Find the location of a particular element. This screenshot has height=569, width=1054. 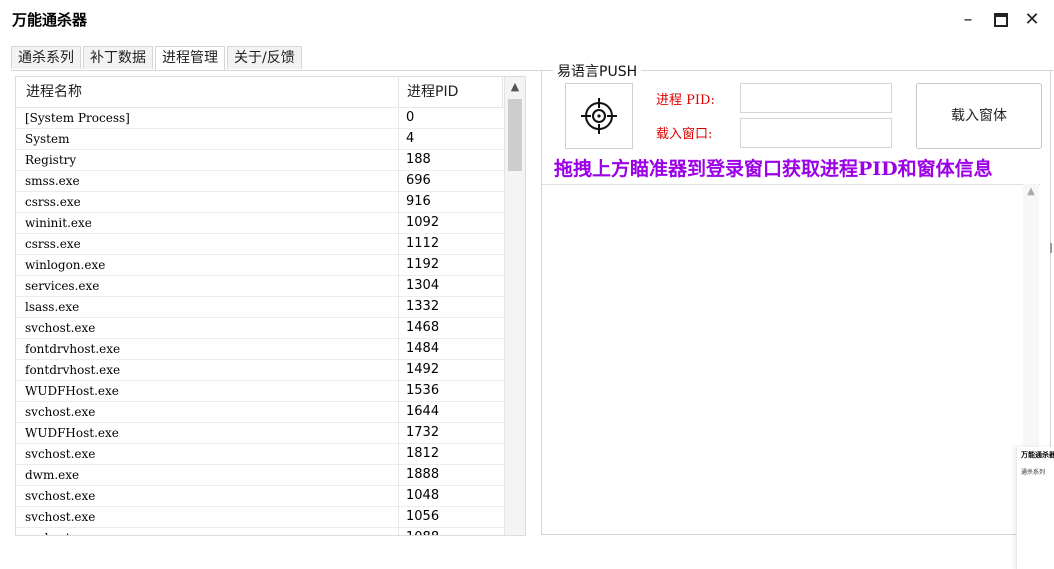

pid-field is located at coordinates (816, 98).